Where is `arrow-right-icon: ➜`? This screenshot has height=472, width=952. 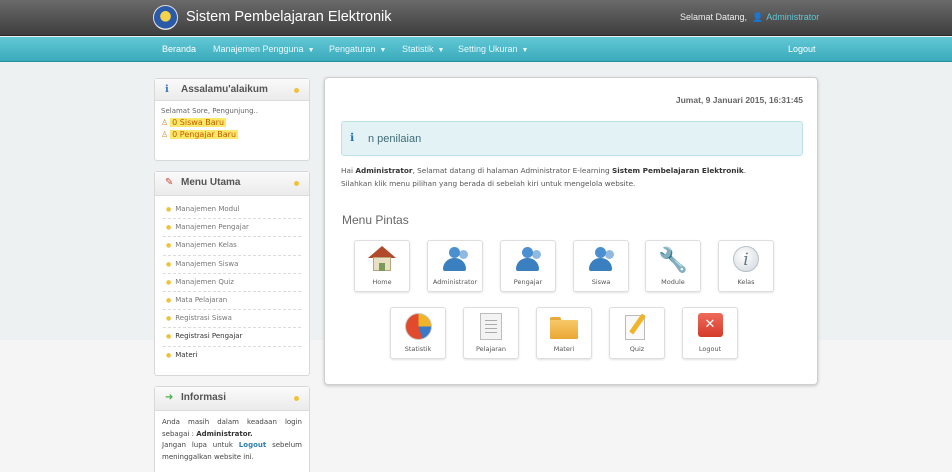
arrow-right-icon: ➜ is located at coordinates (169, 397).